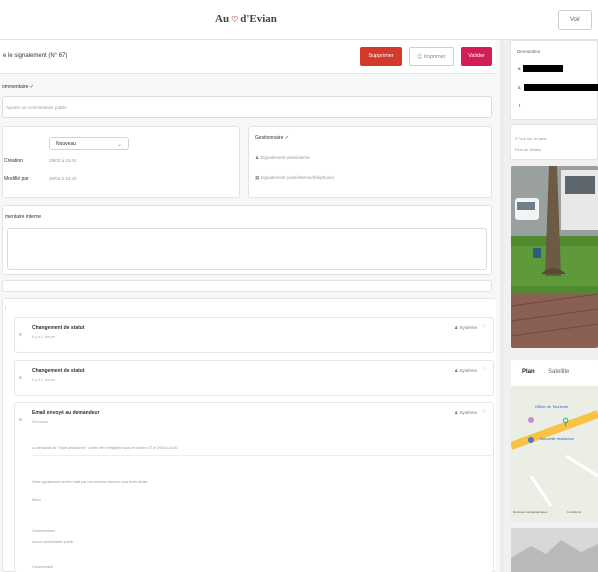 The image size is (598, 572). Describe the element at coordinates (520, 105) in the screenshot. I see `requester-prefix: t` at that location.